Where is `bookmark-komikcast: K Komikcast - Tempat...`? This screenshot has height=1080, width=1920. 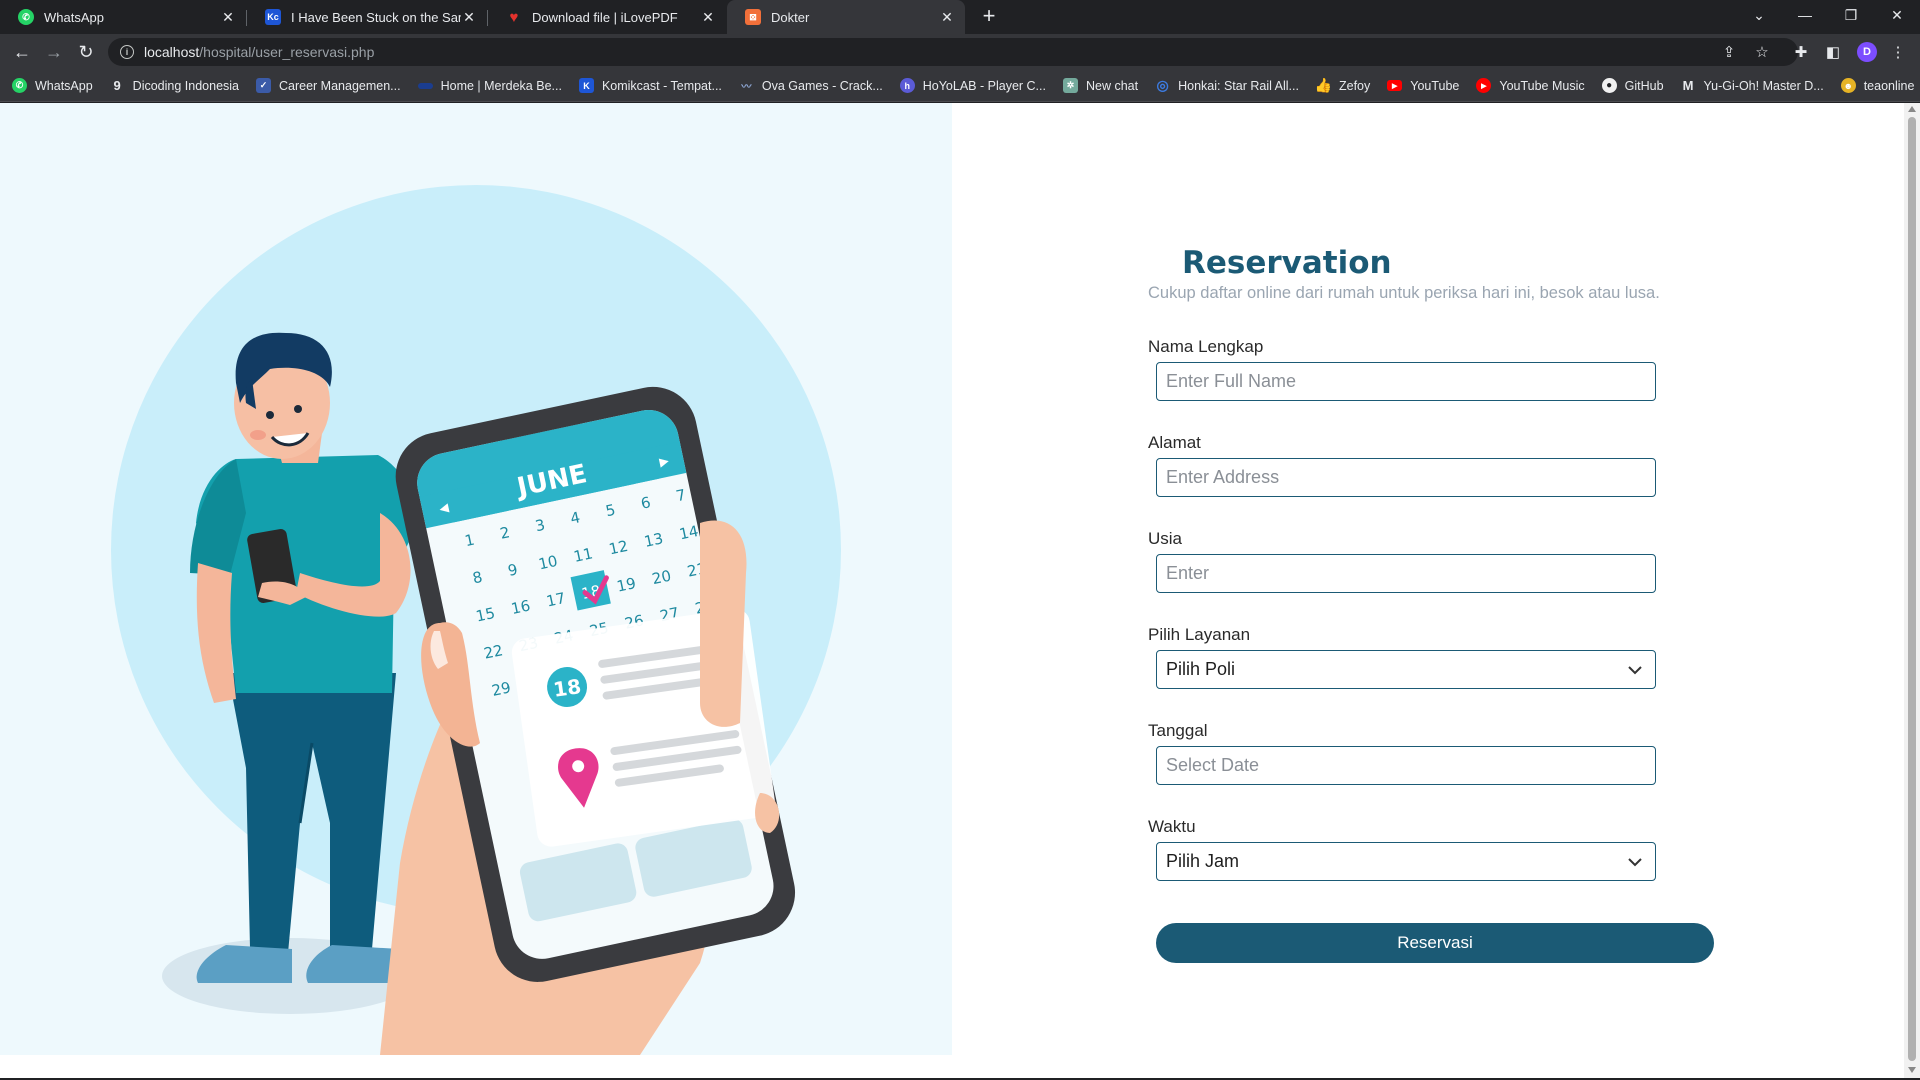
bookmark-komikcast: K Komikcast - Tempat... is located at coordinates (650, 85).